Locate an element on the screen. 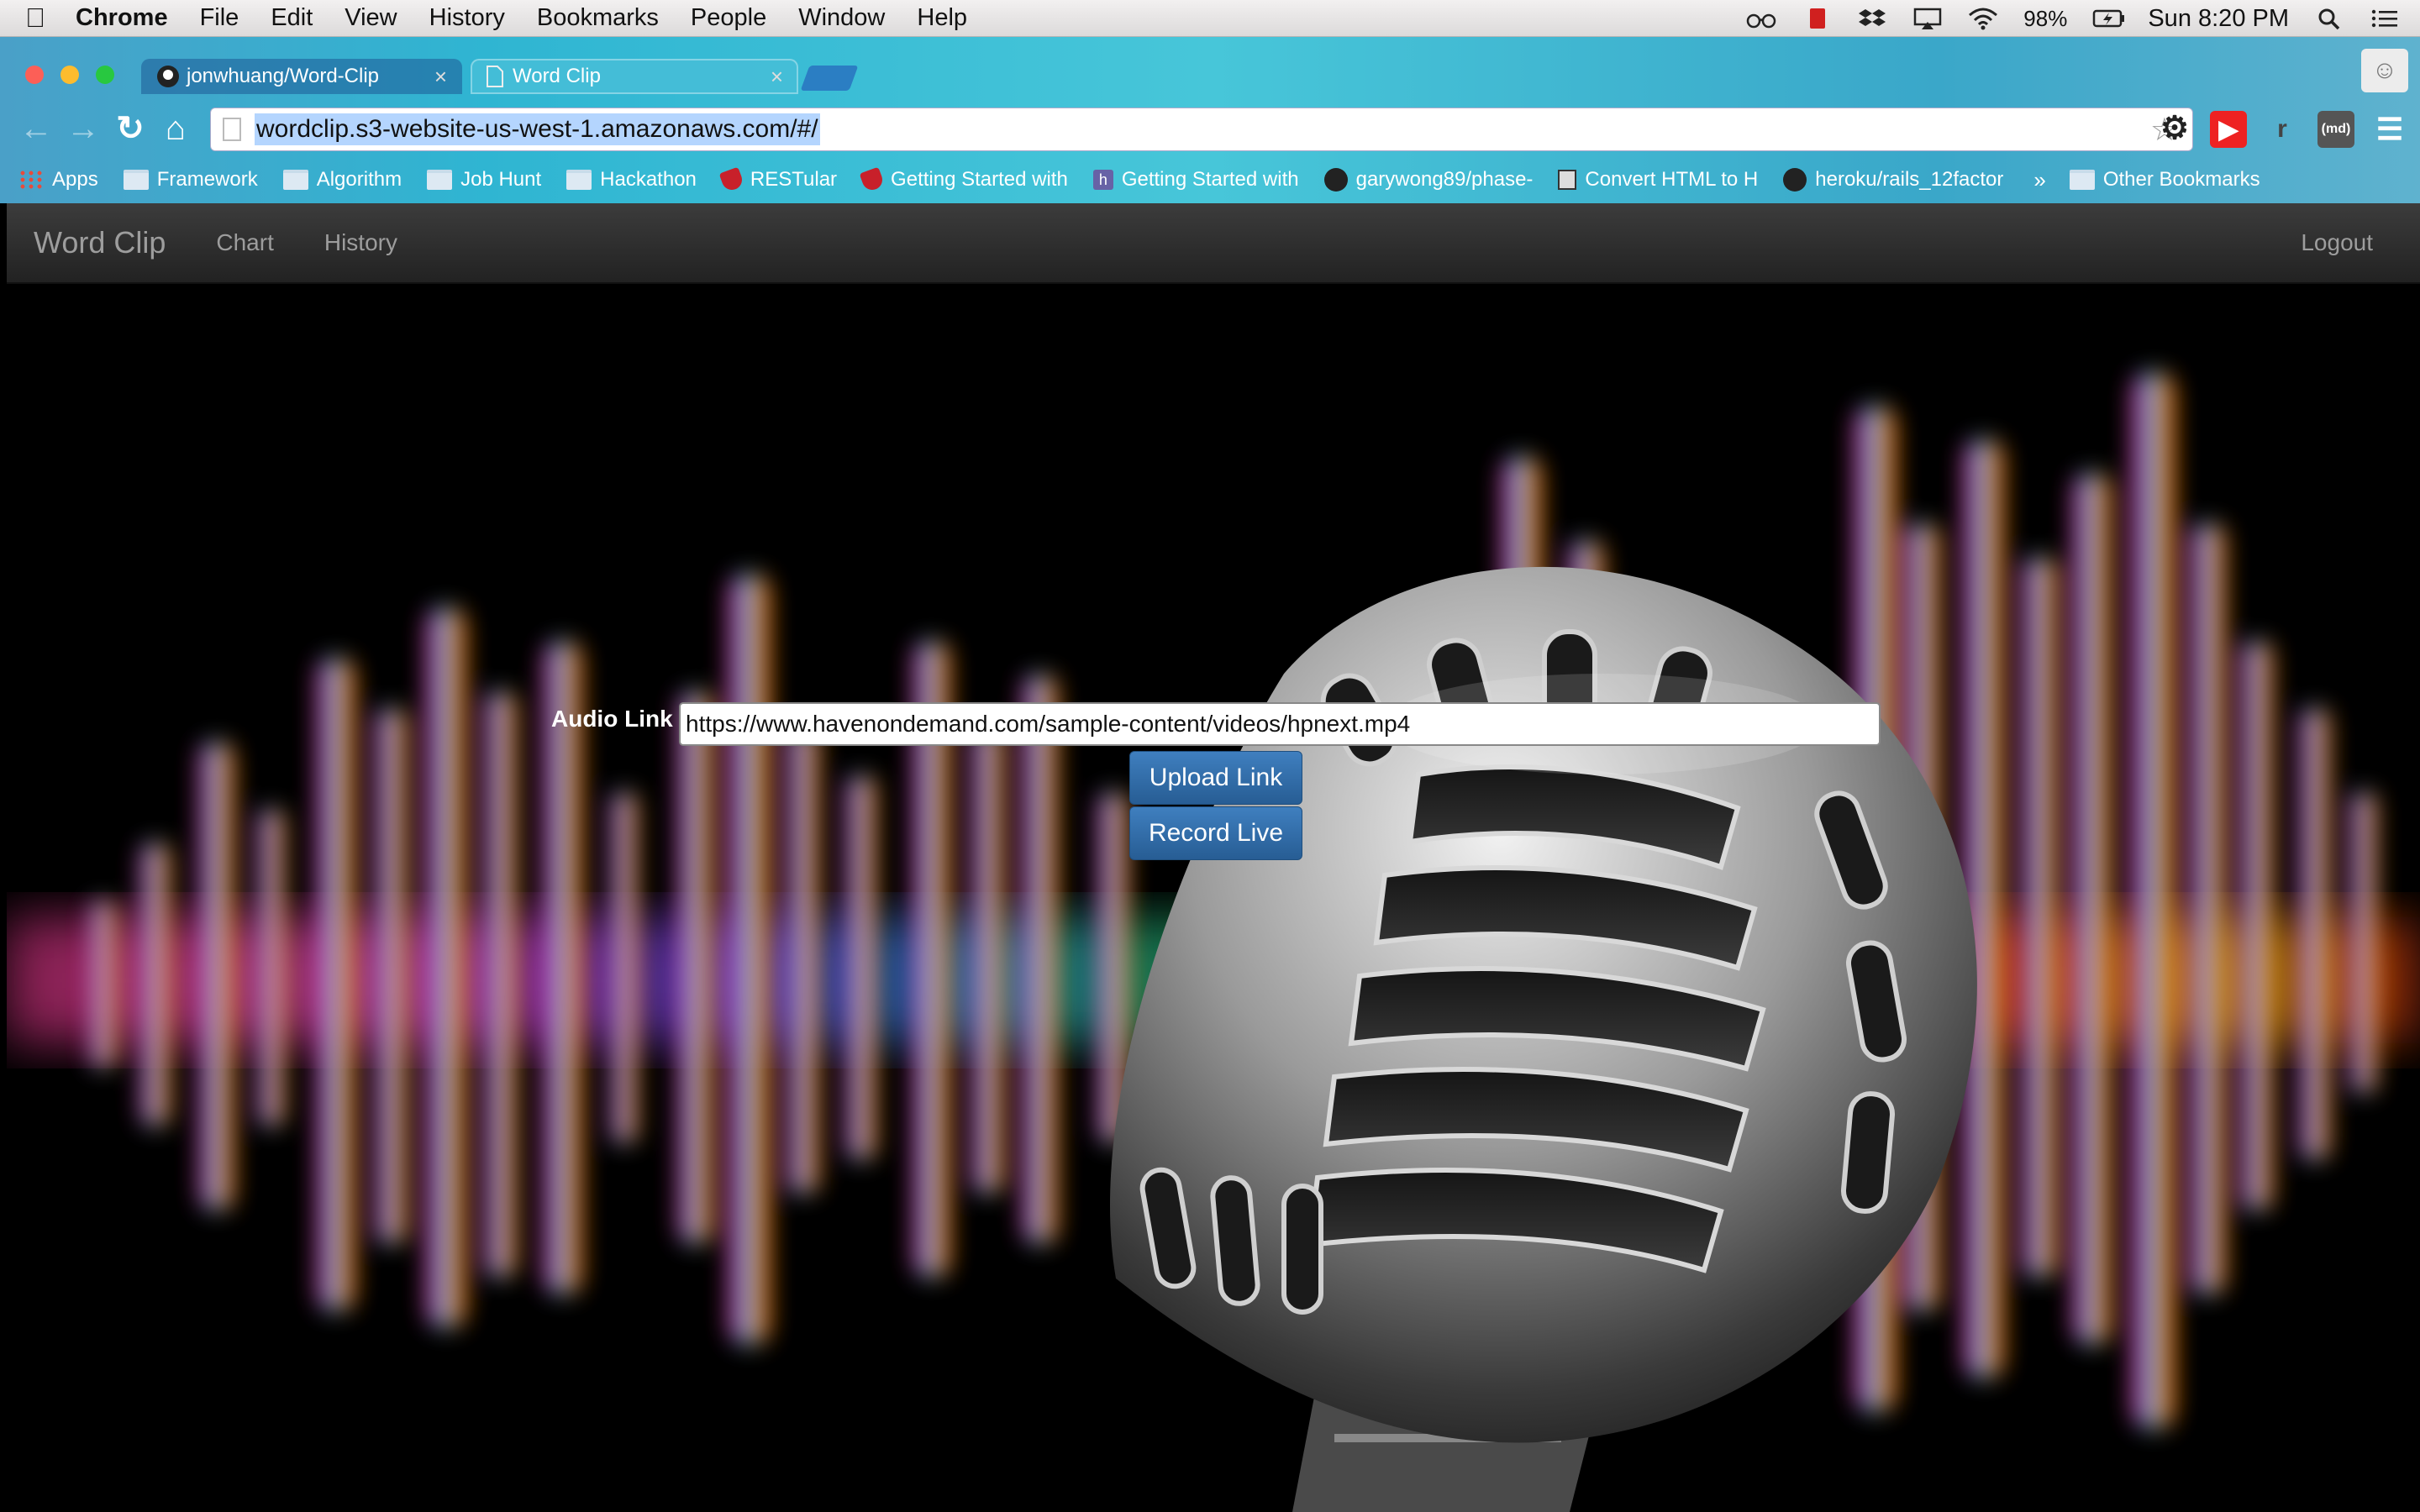 The image size is (2420, 1512). menu-people: People is located at coordinates (728, 18).